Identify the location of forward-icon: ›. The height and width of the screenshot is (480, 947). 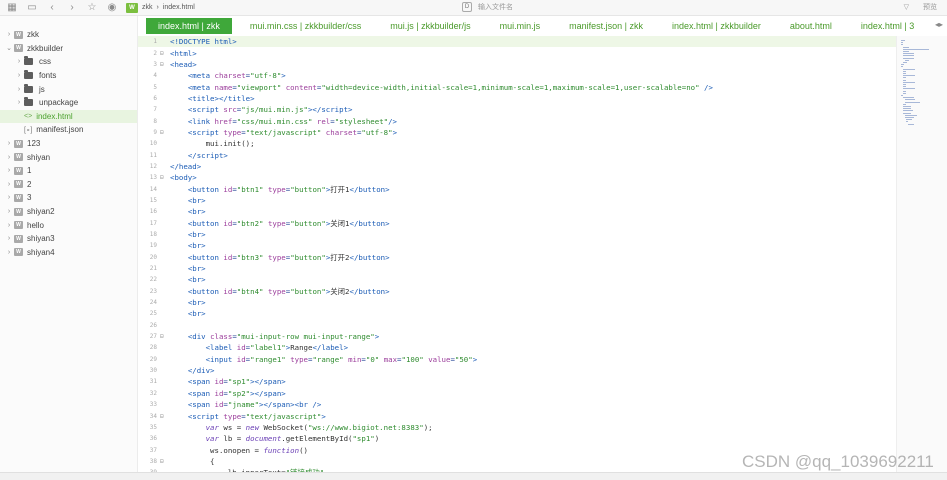
(72, 8).